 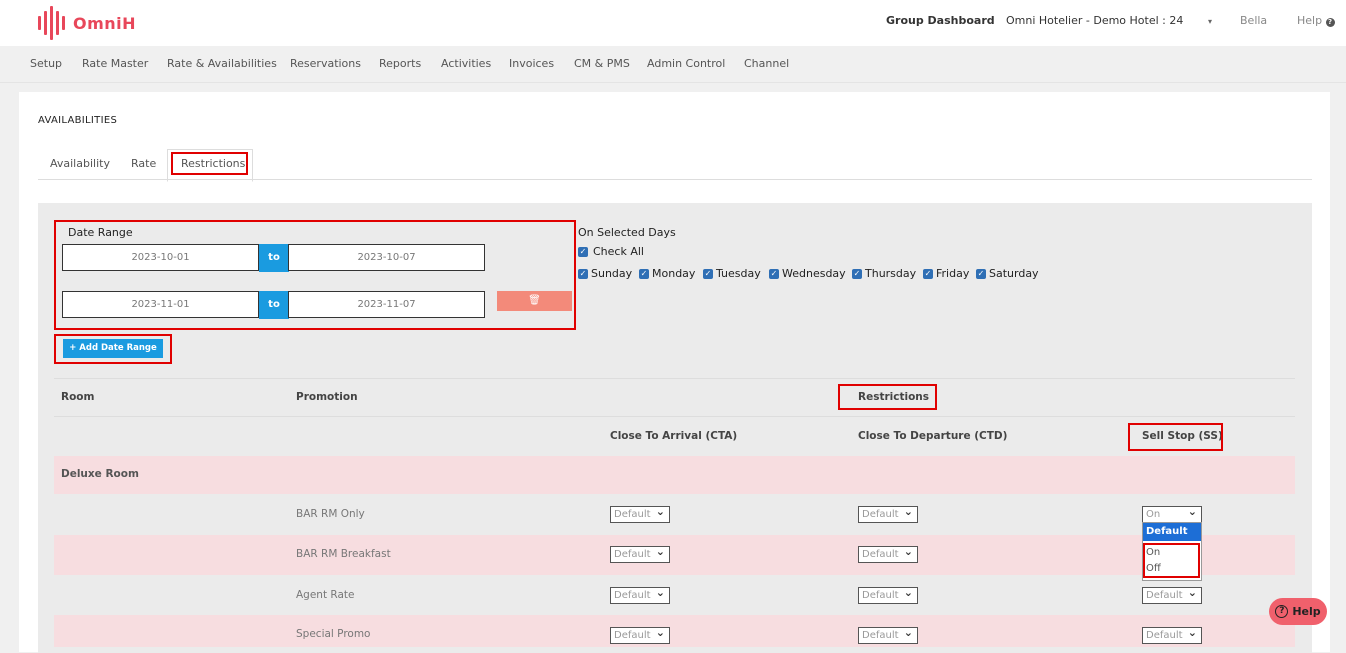 What do you see at coordinates (1094, 20) in the screenshot?
I see `hotel-select: Omni Hotelier - Demo Hotel : 24` at bounding box center [1094, 20].